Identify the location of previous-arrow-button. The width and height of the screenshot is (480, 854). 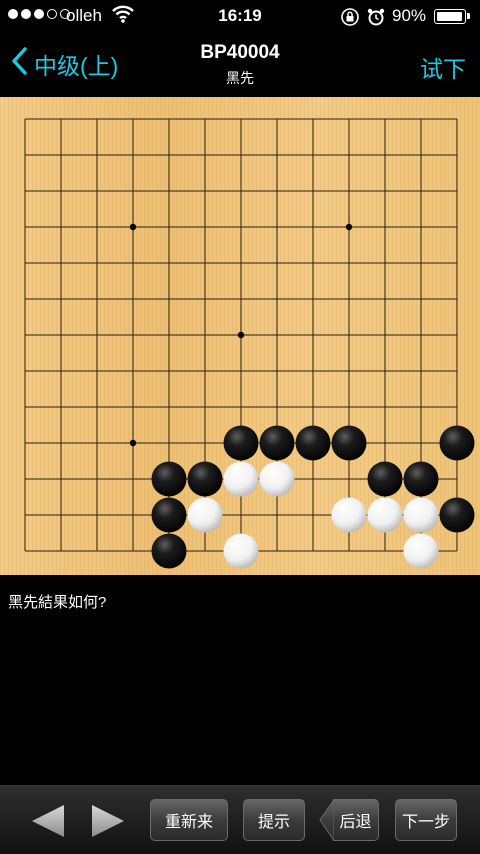
(48, 823).